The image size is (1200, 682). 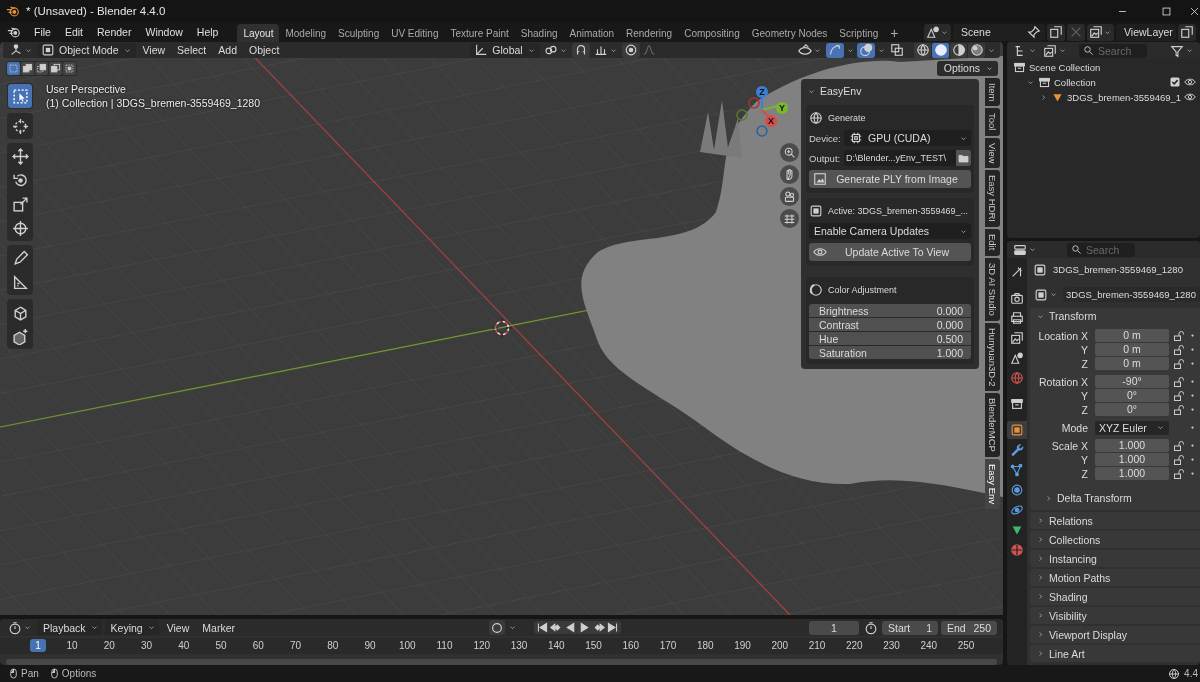 What do you see at coordinates (218, 627) in the screenshot?
I see `menu-item: Marker` at bounding box center [218, 627].